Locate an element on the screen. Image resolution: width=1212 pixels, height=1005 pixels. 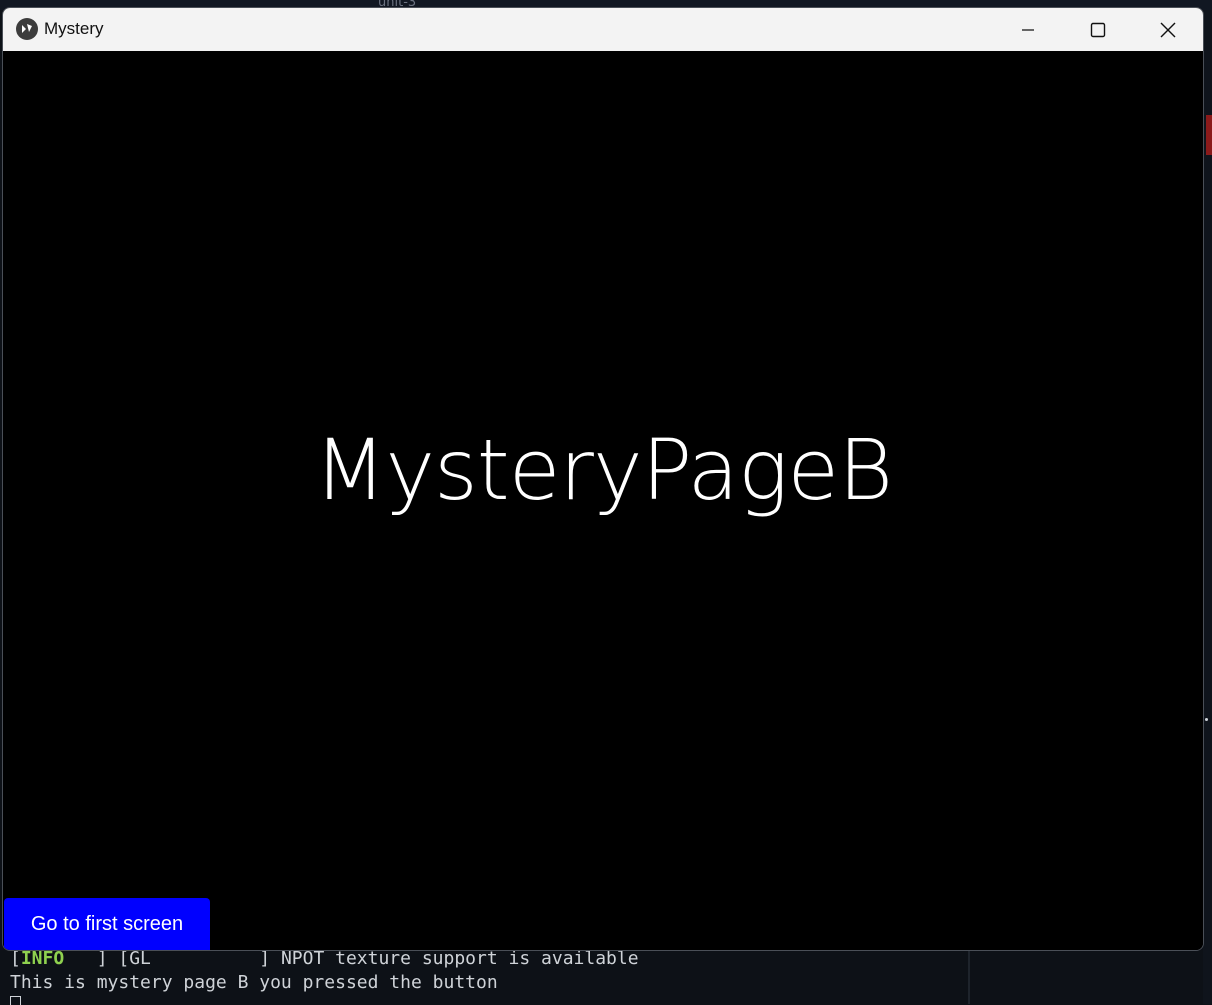
maximize-icon is located at coordinates (1098, 29).